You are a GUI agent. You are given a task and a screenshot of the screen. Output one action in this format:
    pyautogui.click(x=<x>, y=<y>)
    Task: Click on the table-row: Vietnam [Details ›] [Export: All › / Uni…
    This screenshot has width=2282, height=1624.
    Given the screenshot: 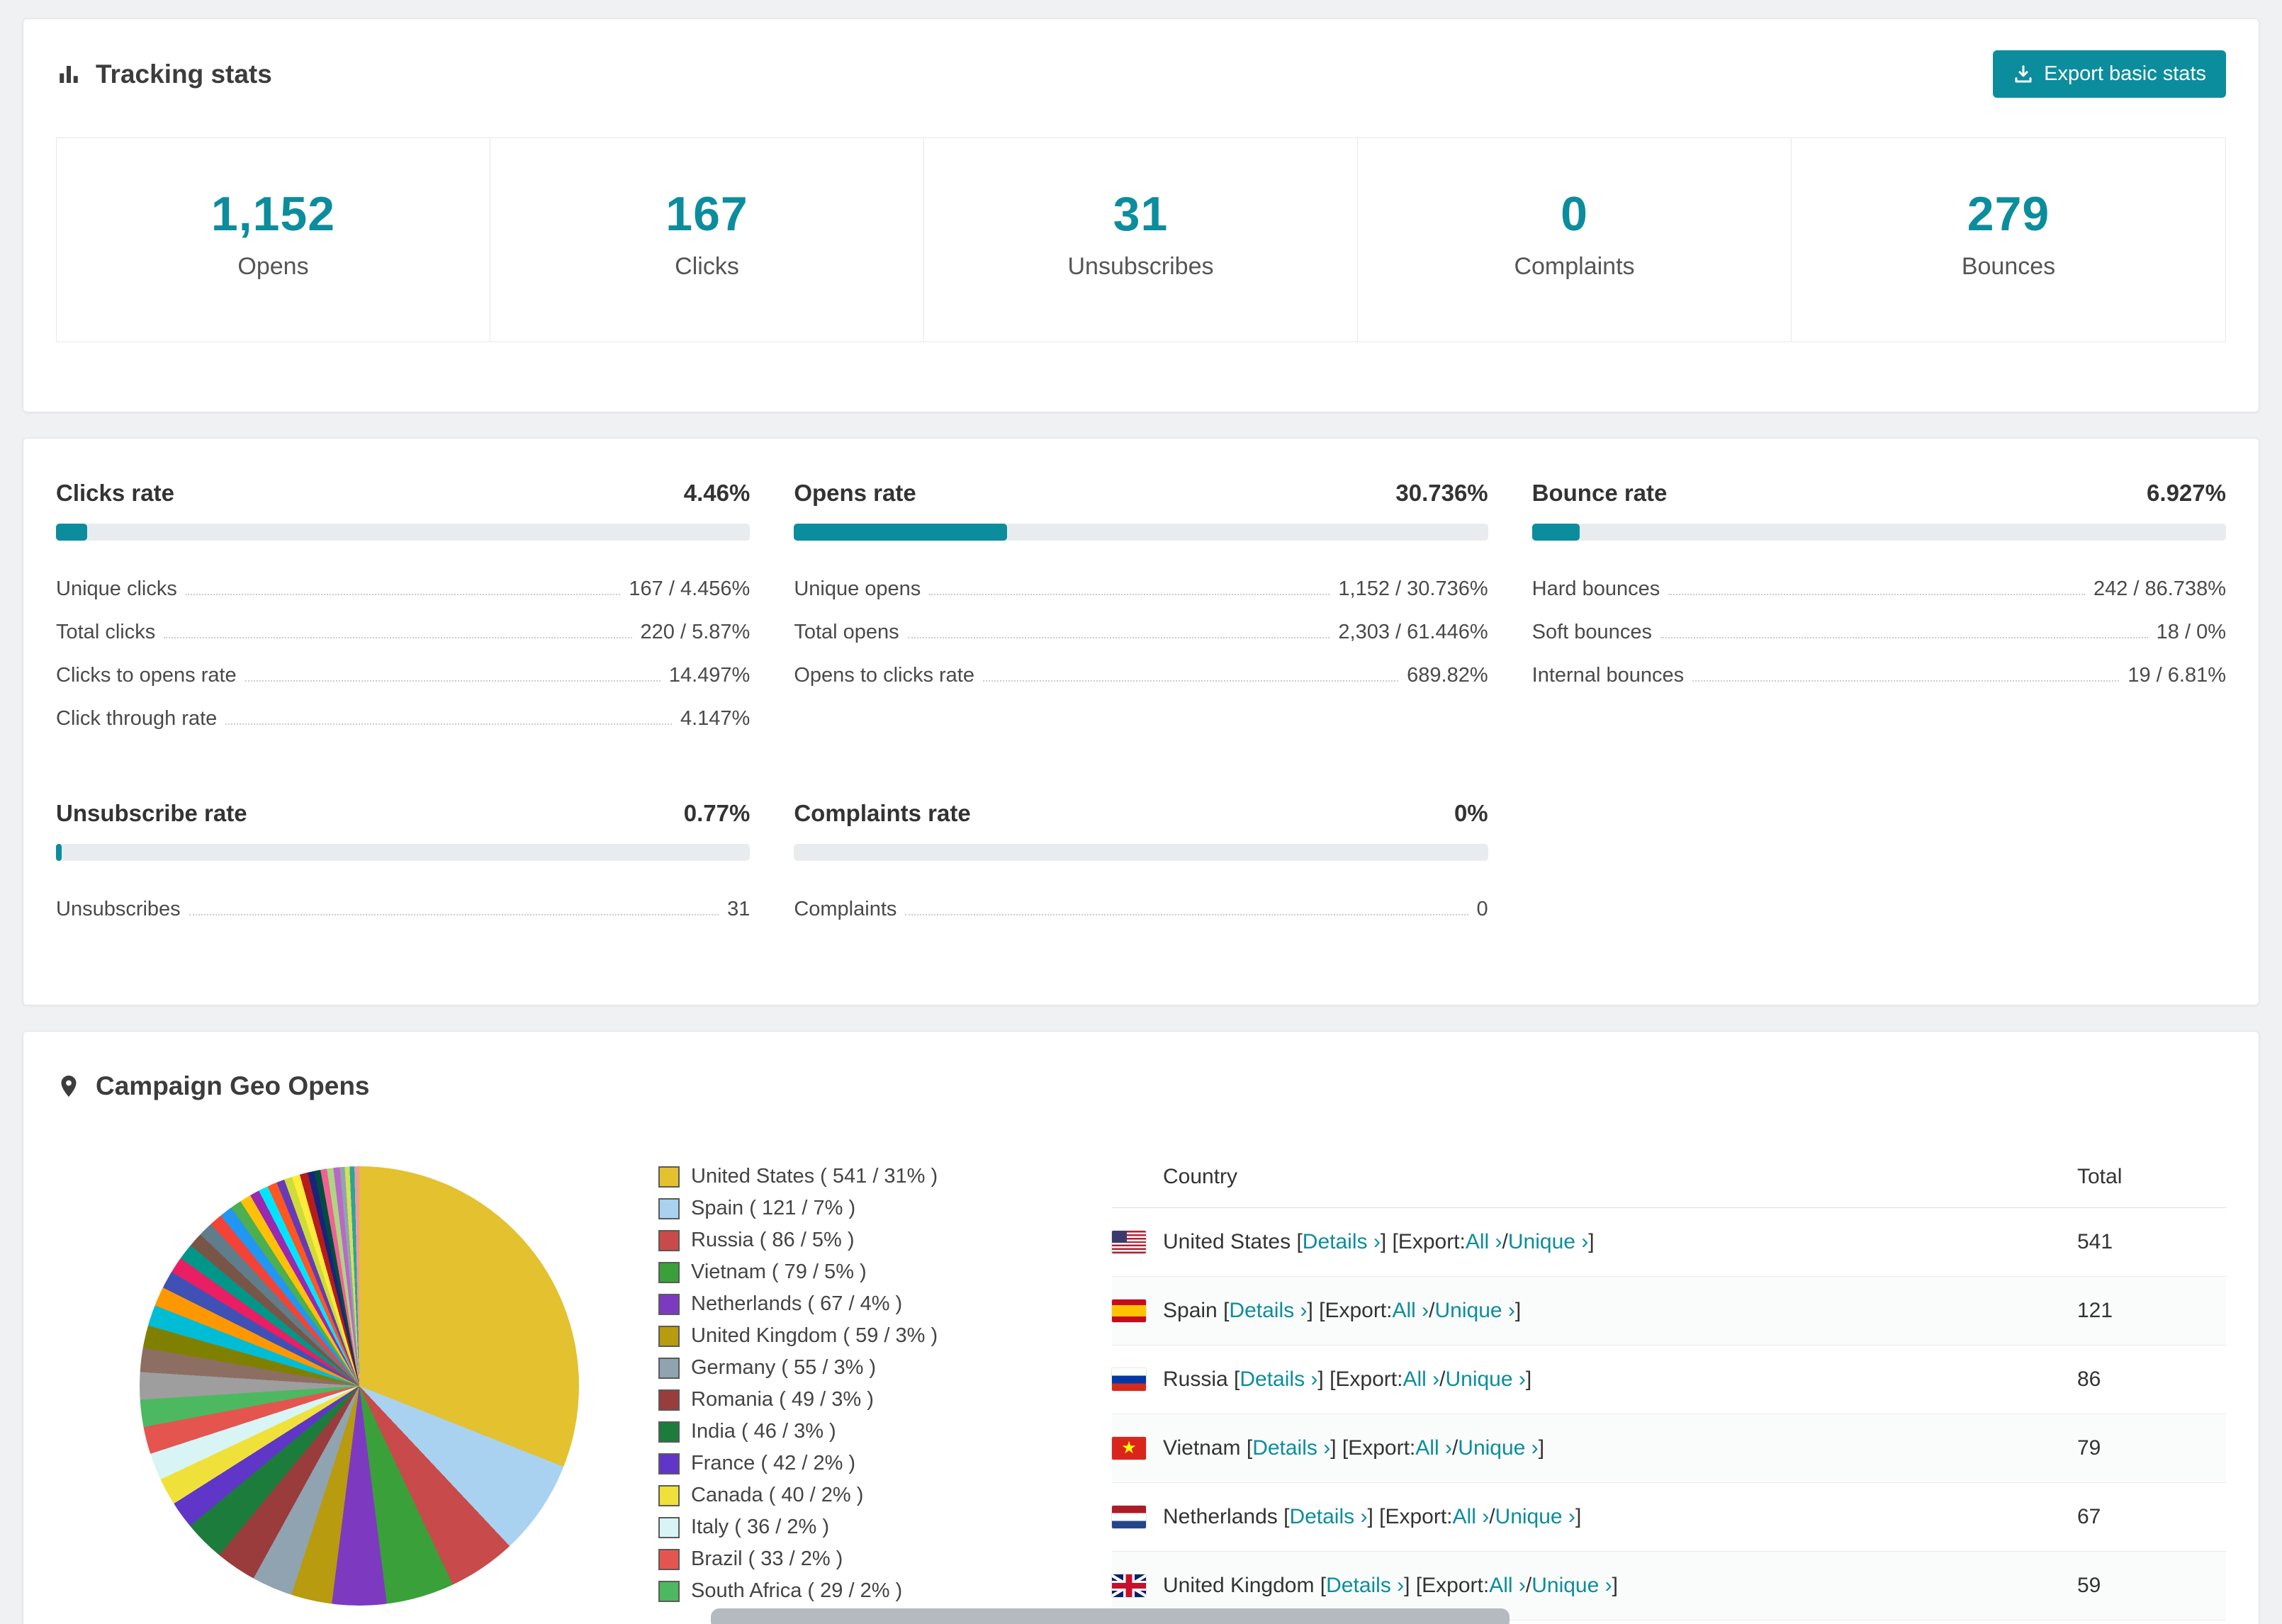 What is the action you would take?
    pyautogui.click(x=1669, y=1449)
    